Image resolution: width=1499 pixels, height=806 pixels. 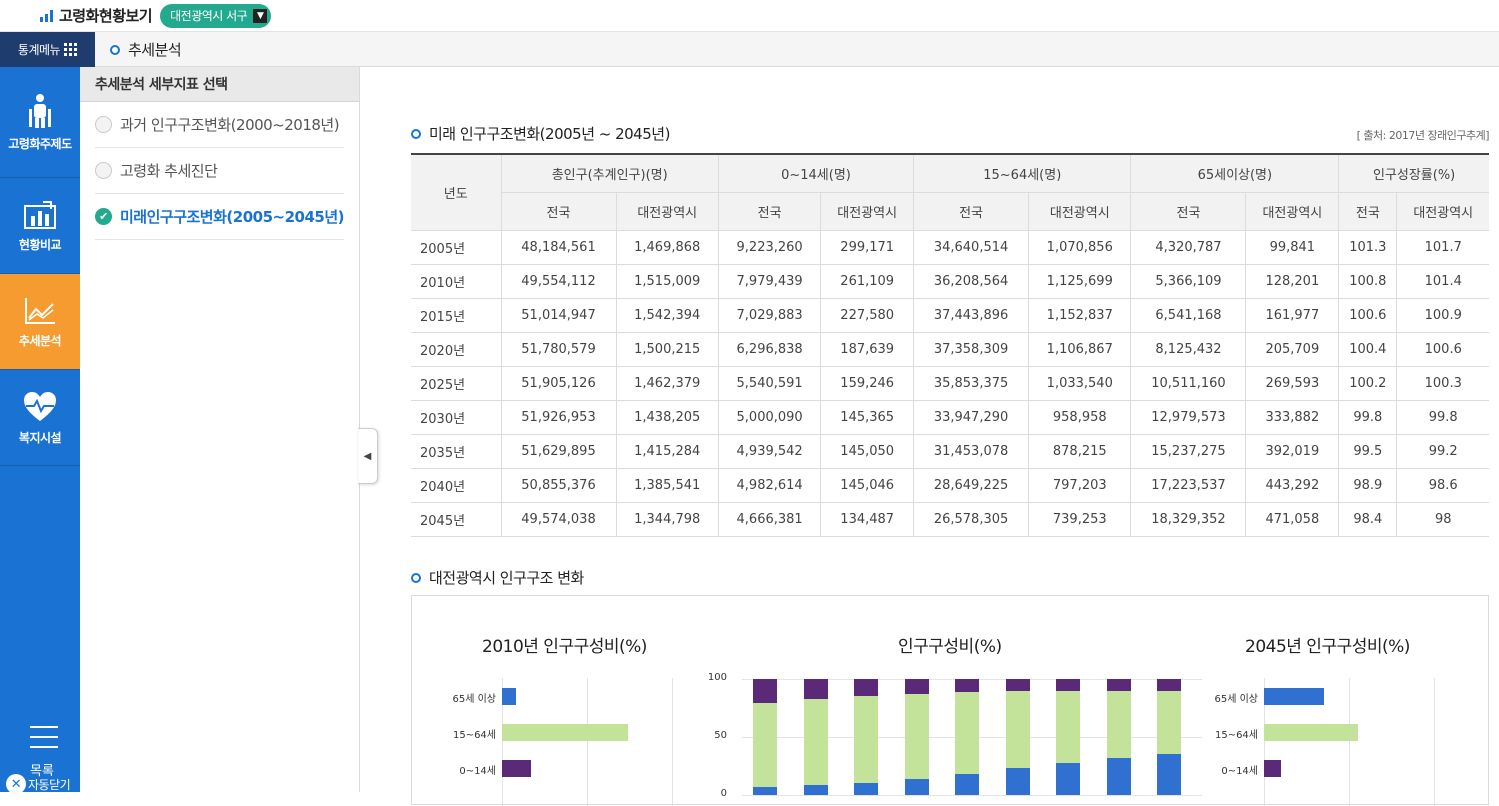 What do you see at coordinates (103, 216) in the screenshot?
I see `check-icon: ✔` at bounding box center [103, 216].